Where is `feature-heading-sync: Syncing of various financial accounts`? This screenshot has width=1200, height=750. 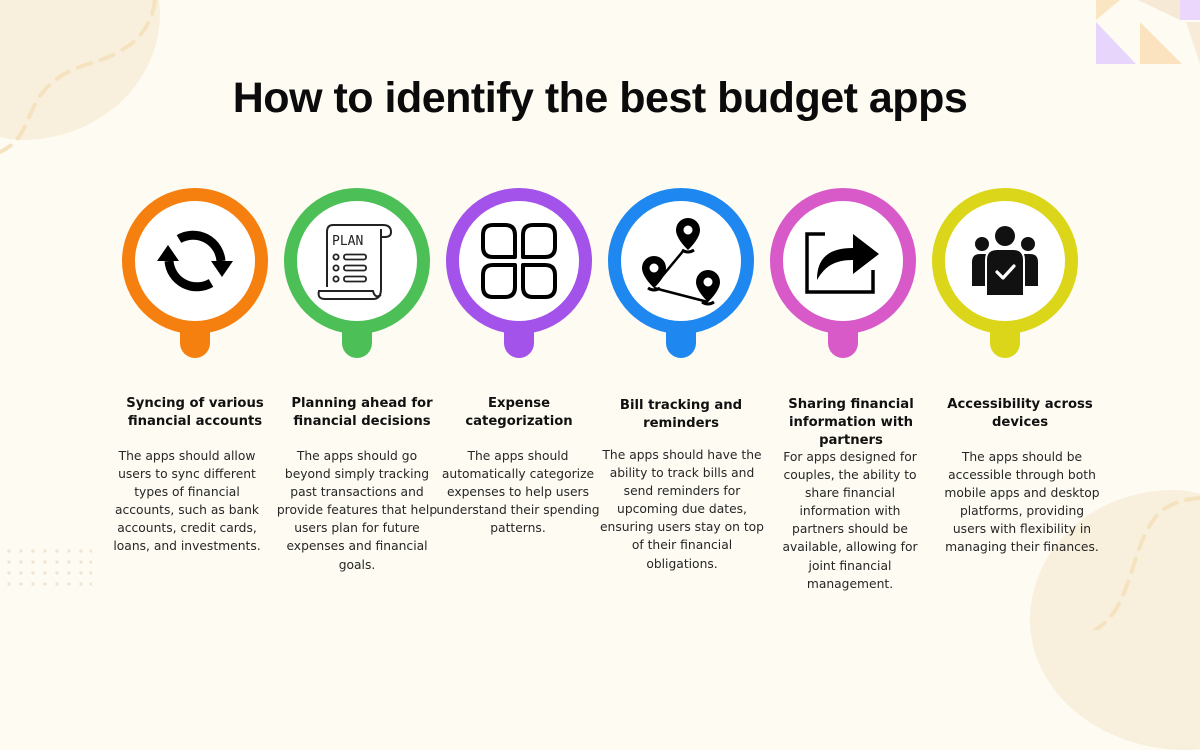 feature-heading-sync: Syncing of various financial accounts is located at coordinates (195, 412).